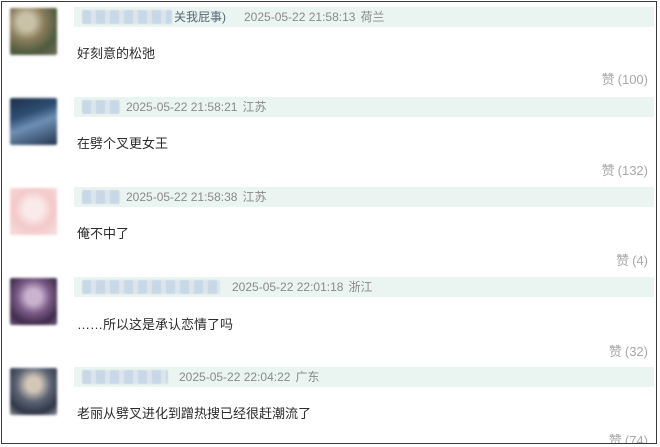 The image size is (660, 447). I want to click on like-button: 赞 (32), so click(628, 352).